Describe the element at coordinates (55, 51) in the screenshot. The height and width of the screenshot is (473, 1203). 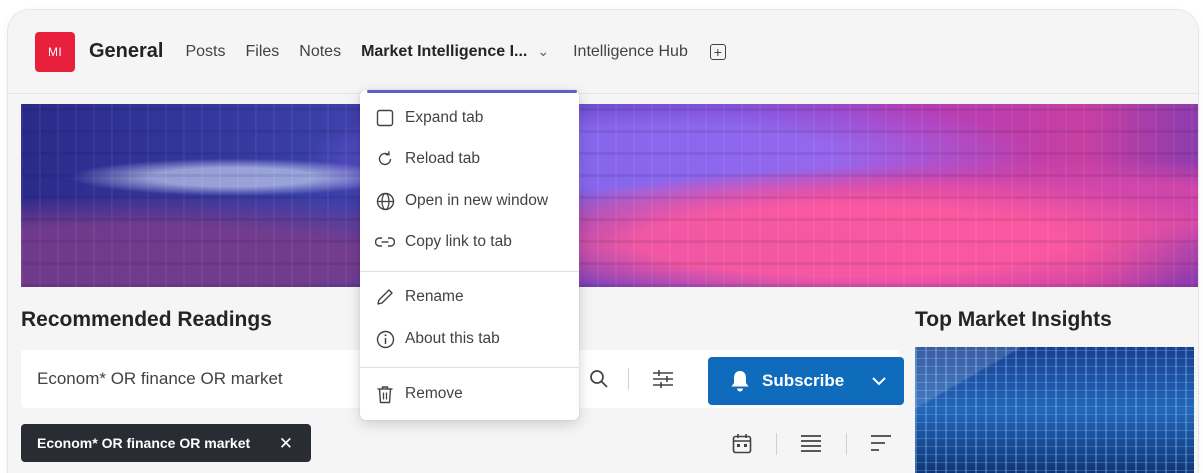
I see `team-avatar: MI` at that location.